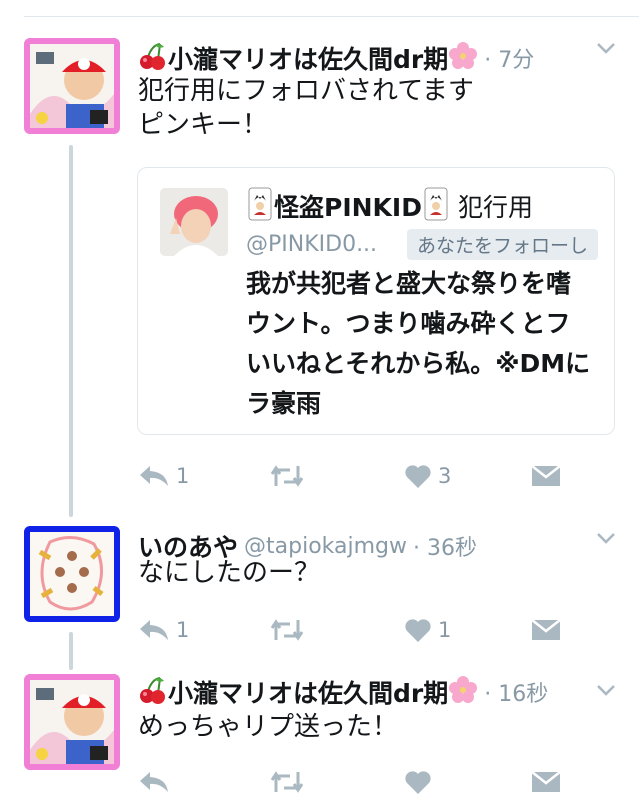  I want to click on tweet-actions: 1 1, so click(378, 630).